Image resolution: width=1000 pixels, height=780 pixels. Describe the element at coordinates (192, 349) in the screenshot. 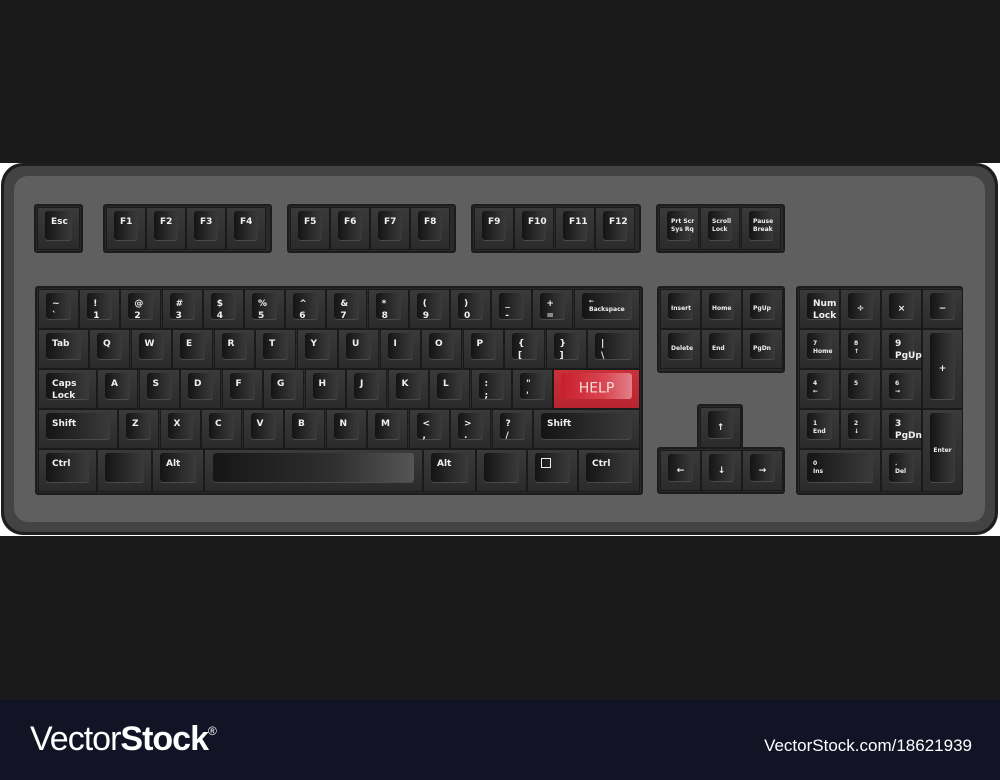

I see `key-e: E` at that location.